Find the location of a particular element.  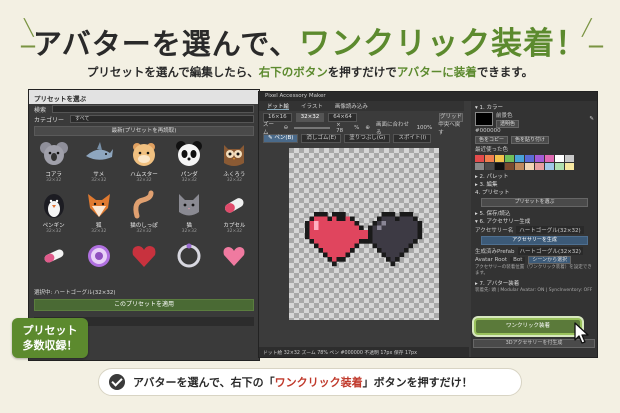

zoom-plus-icon: ⊕ is located at coordinates (367, 128).